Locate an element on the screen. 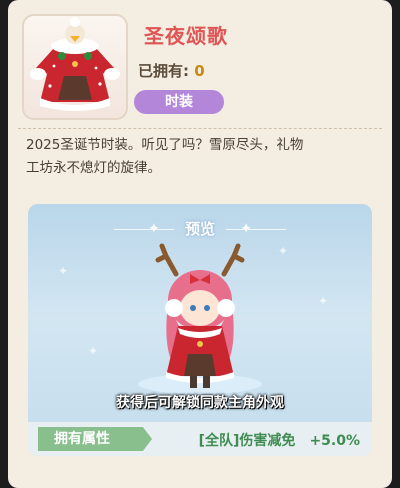  costume-icon-frame is located at coordinates (75, 67).